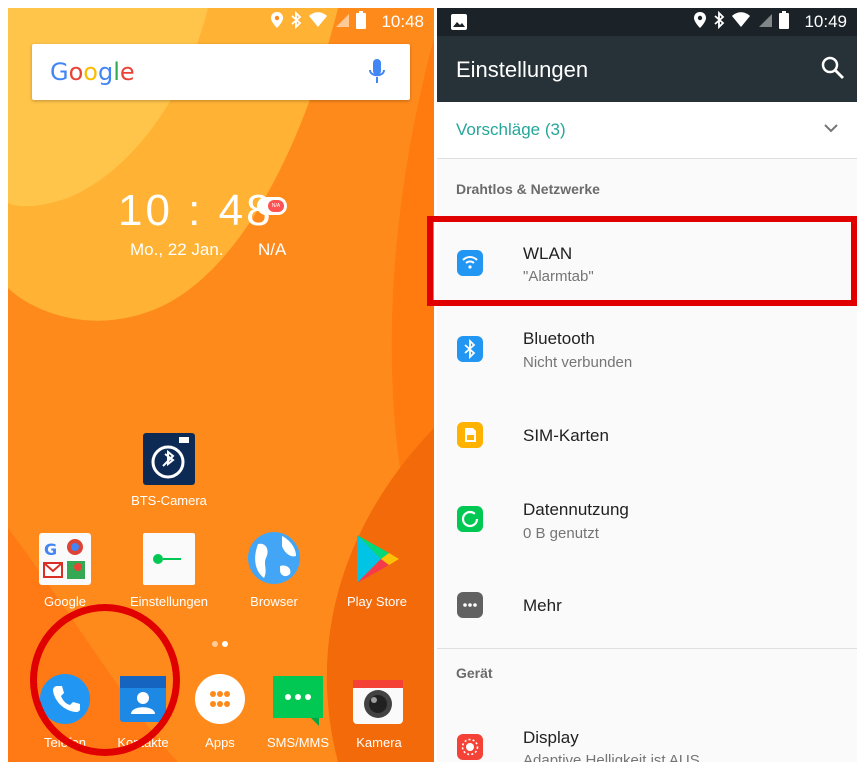 This screenshot has width=857, height=762. I want to click on settings-item-title: Datennutzung, so click(576, 509).